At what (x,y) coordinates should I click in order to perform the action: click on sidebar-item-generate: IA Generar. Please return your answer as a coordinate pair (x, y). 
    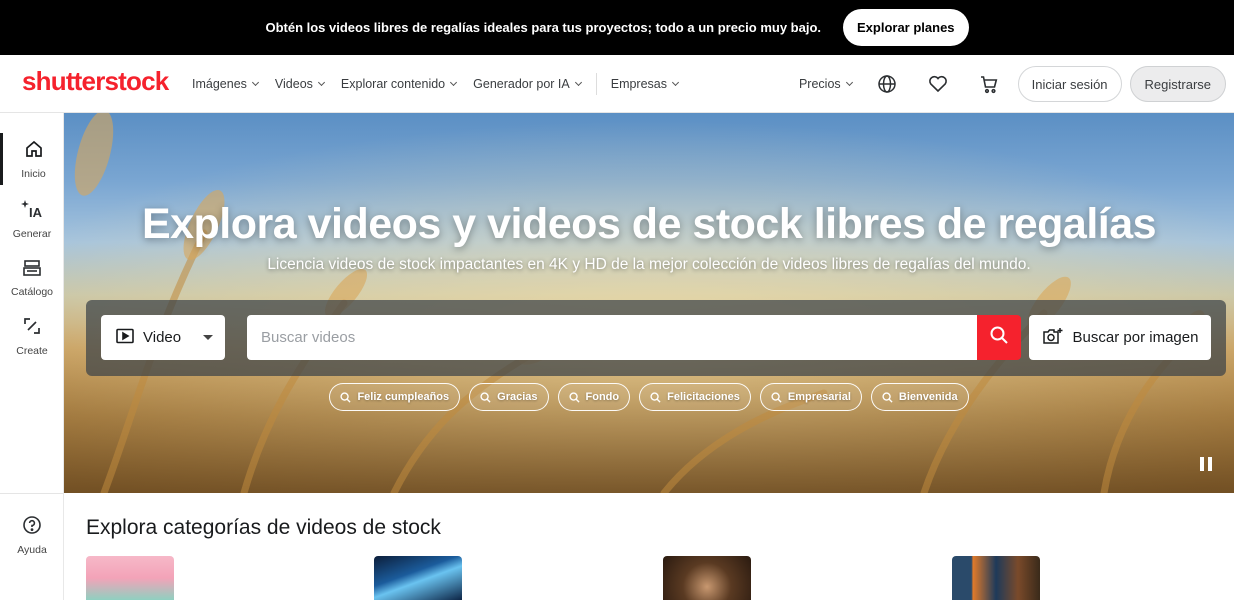
    Looking at the image, I should click on (32, 219).